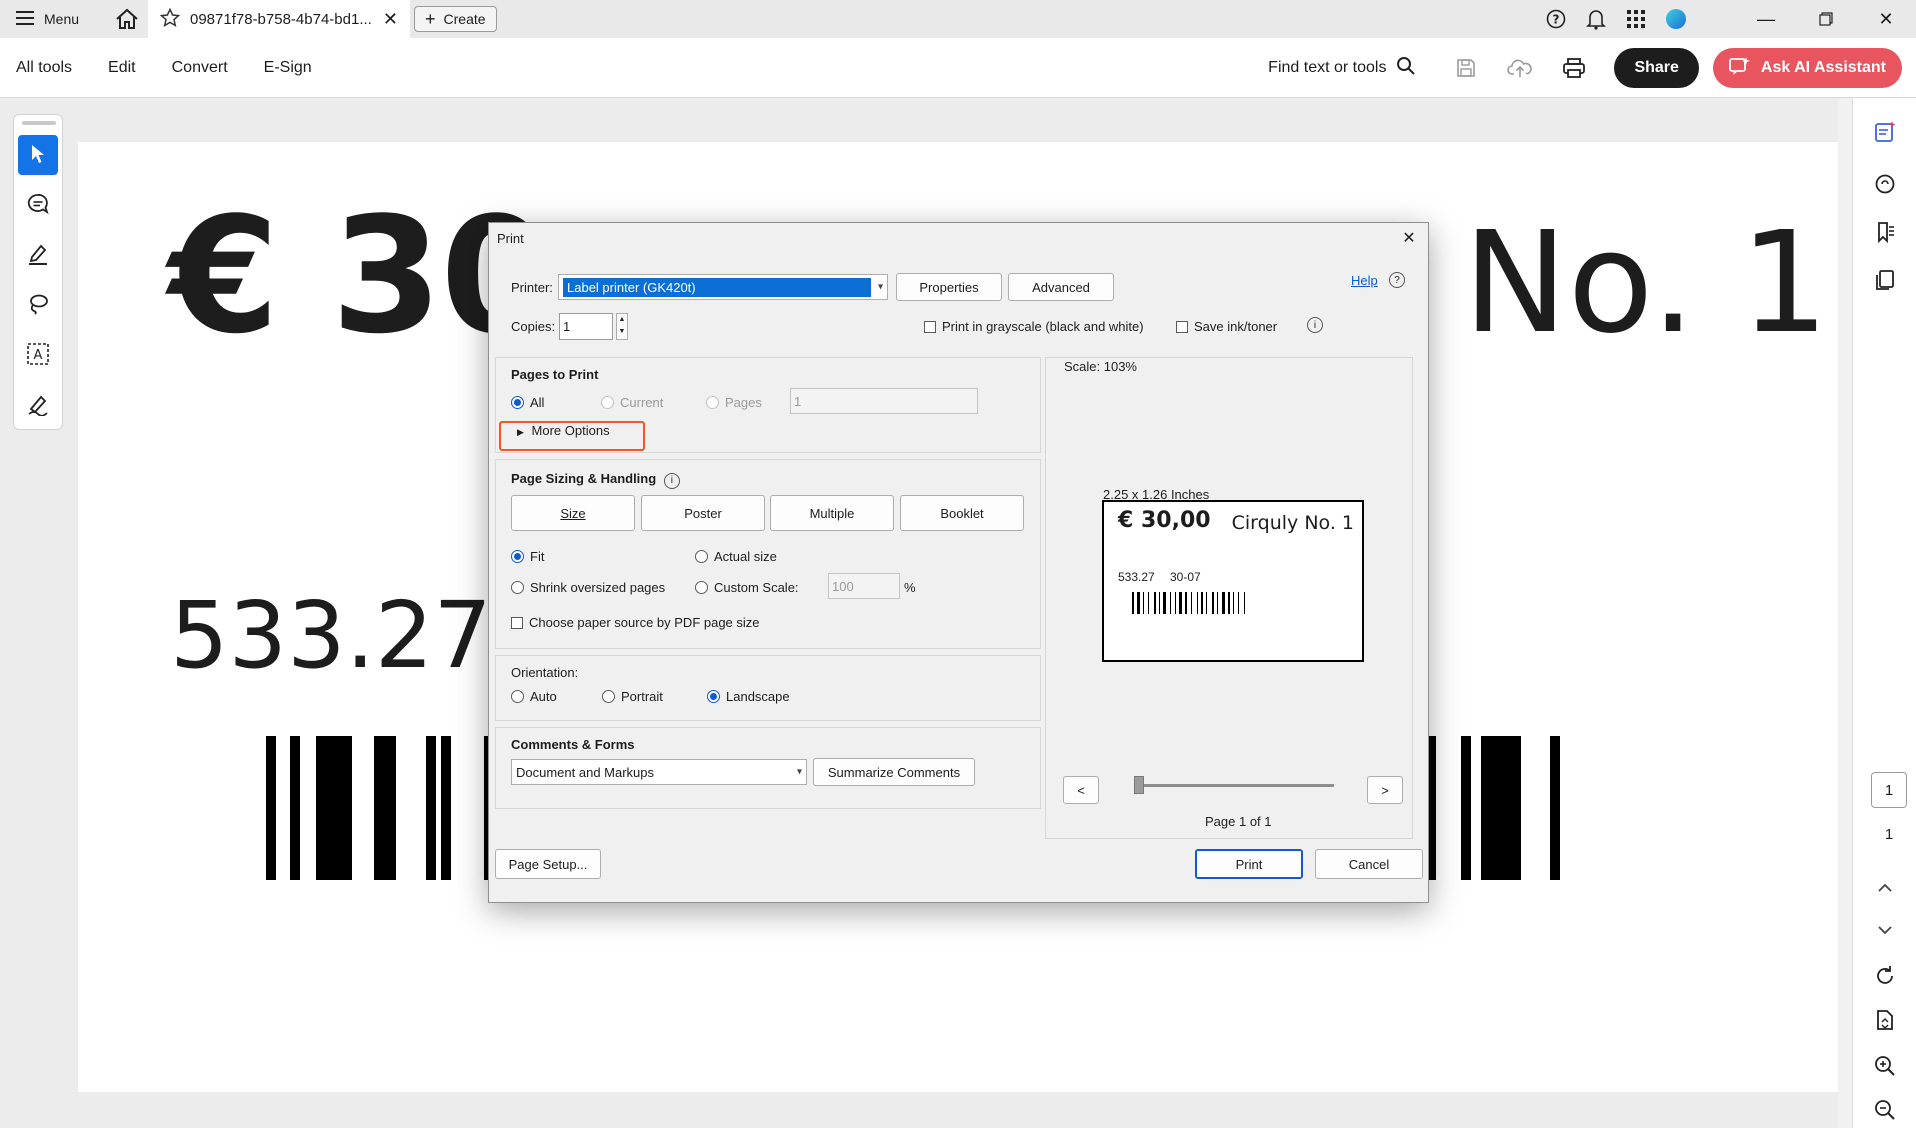 Image resolution: width=1916 pixels, height=1128 pixels. What do you see at coordinates (1885, 930) in the screenshot?
I see `chevron-down-icon` at bounding box center [1885, 930].